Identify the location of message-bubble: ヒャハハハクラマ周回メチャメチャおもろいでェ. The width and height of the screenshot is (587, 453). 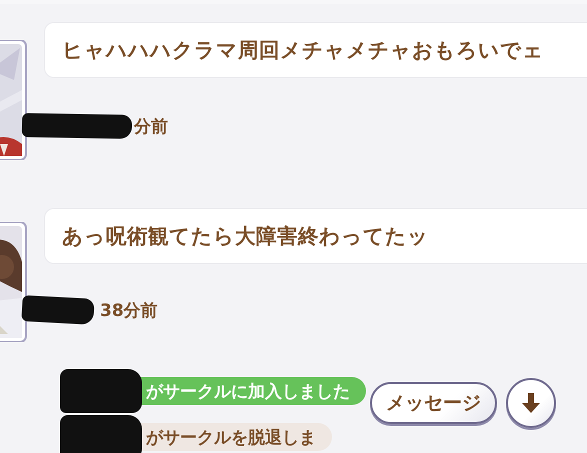
(315, 50).